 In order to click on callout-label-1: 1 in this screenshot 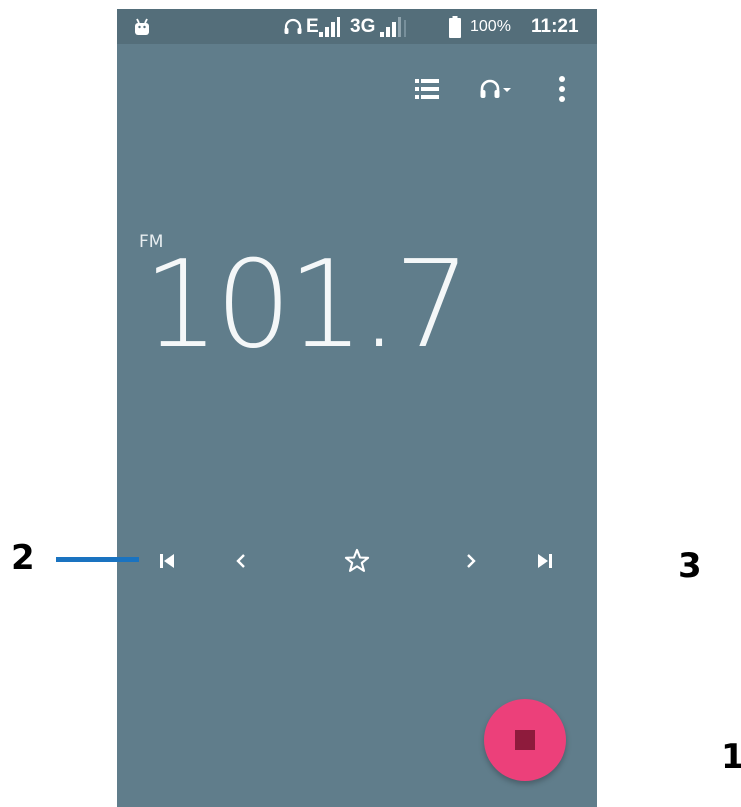, I will do `click(731, 757)`.